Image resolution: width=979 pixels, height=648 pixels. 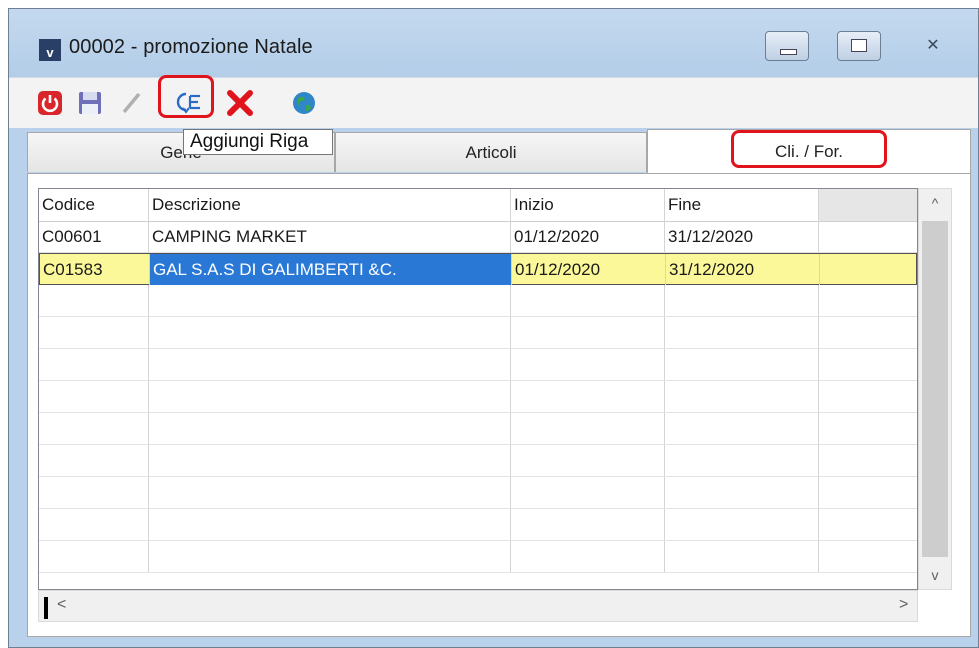 I want to click on vertical-scrollbar: ^ v, so click(x=935, y=389).